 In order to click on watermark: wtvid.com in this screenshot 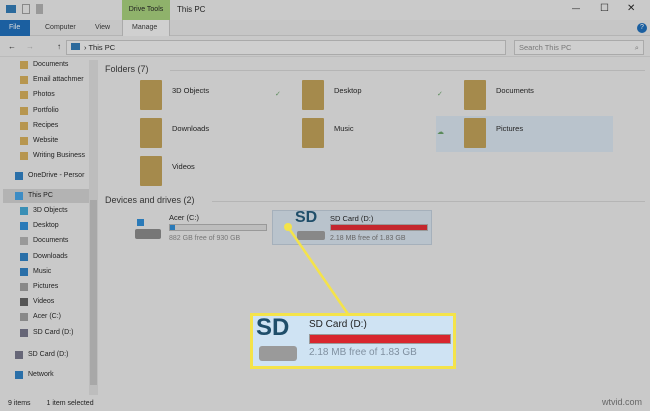, I will do `click(621, 402)`.